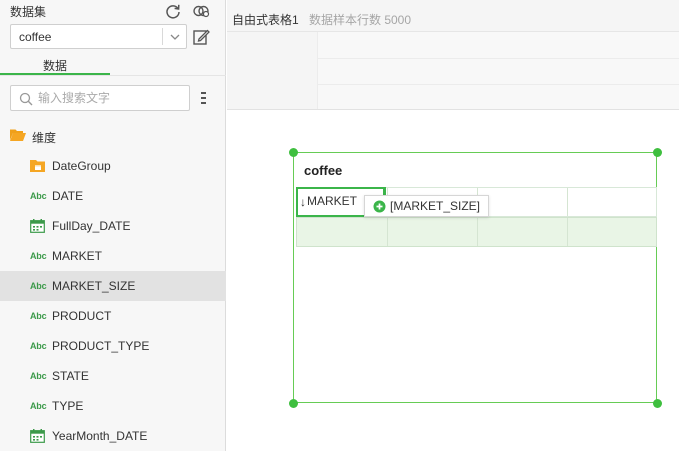 Image resolution: width=679 pixels, height=451 pixels. Describe the element at coordinates (70, 376) in the screenshot. I see `field-item-label: STATE` at that location.